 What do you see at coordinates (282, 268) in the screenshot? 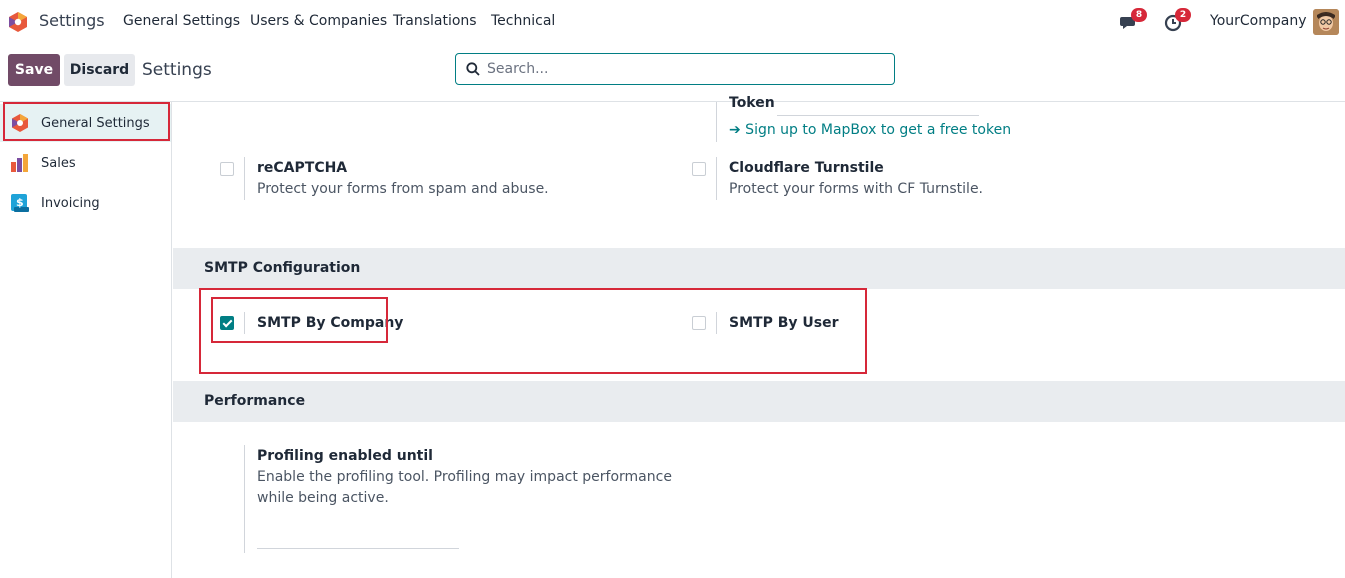
I see `smtp-section-title: SMTP Configuration` at bounding box center [282, 268].